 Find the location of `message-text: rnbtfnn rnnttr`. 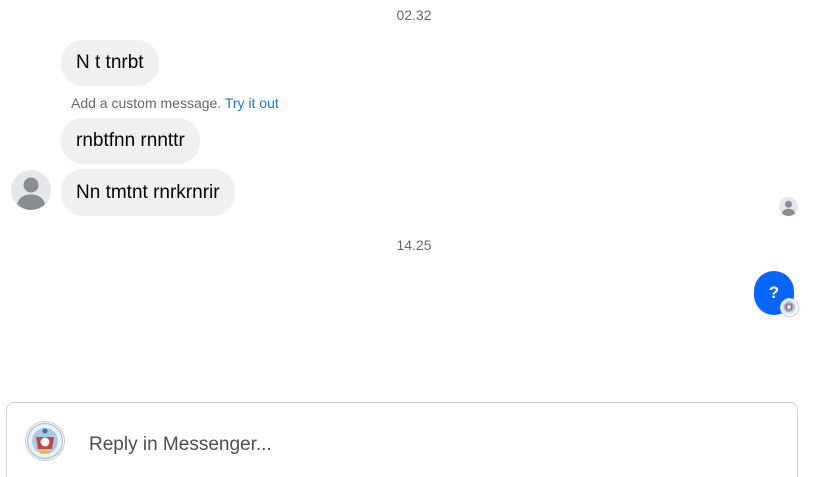

message-text: rnbtfnn rnnttr is located at coordinates (130, 140).